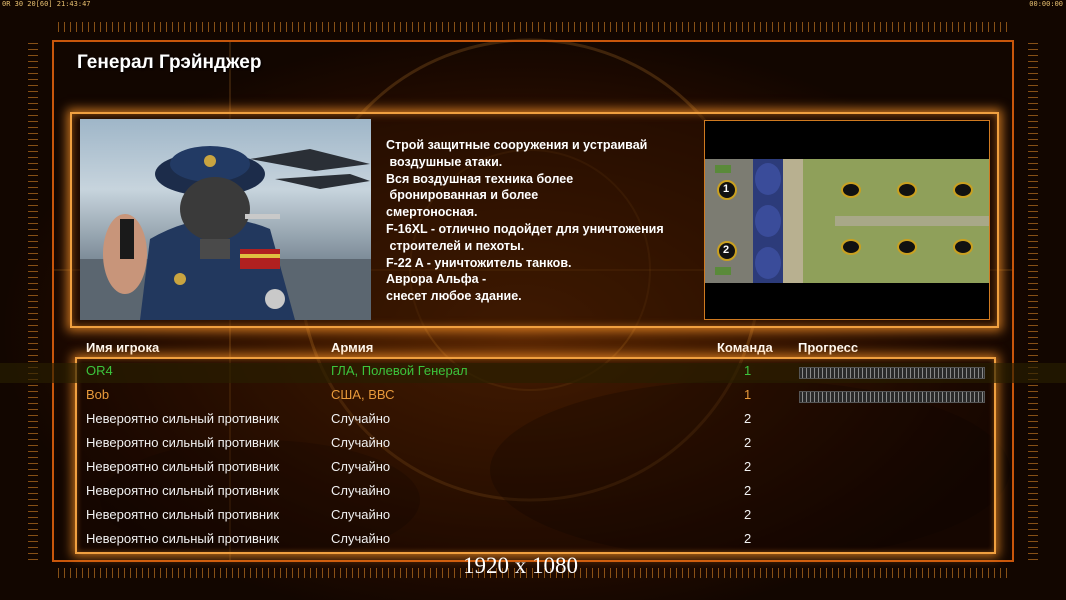 This screenshot has width=1066, height=600. I want to click on start-position-label: 1, so click(726, 189).